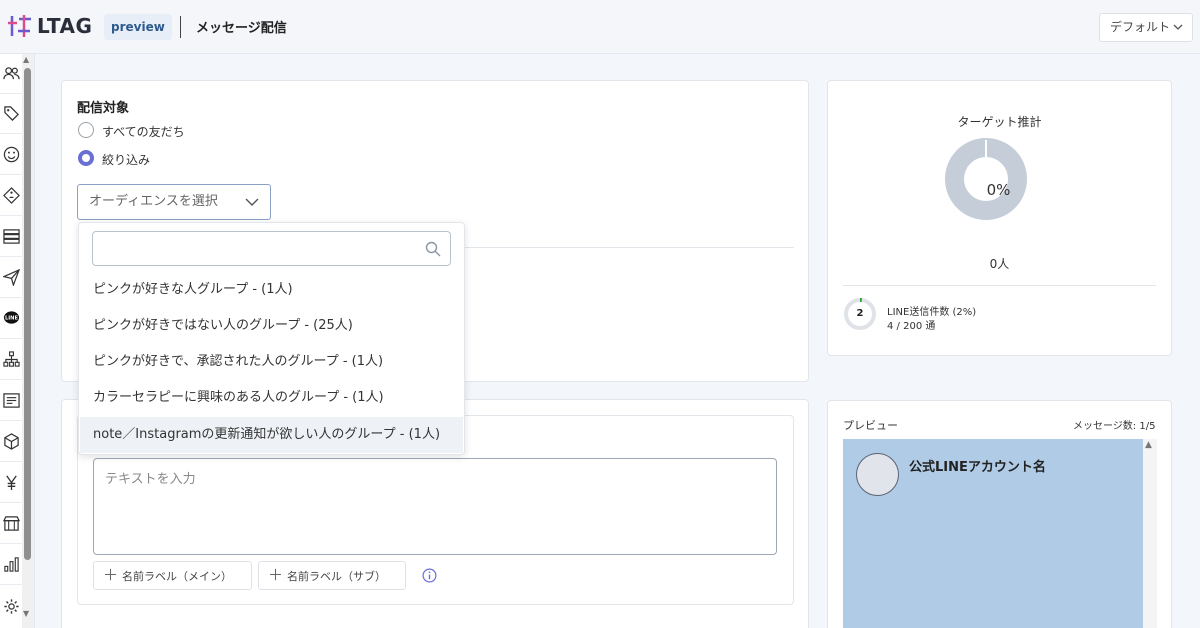 The height and width of the screenshot is (628, 1200). I want to click on logo: LTAG, so click(50, 26).